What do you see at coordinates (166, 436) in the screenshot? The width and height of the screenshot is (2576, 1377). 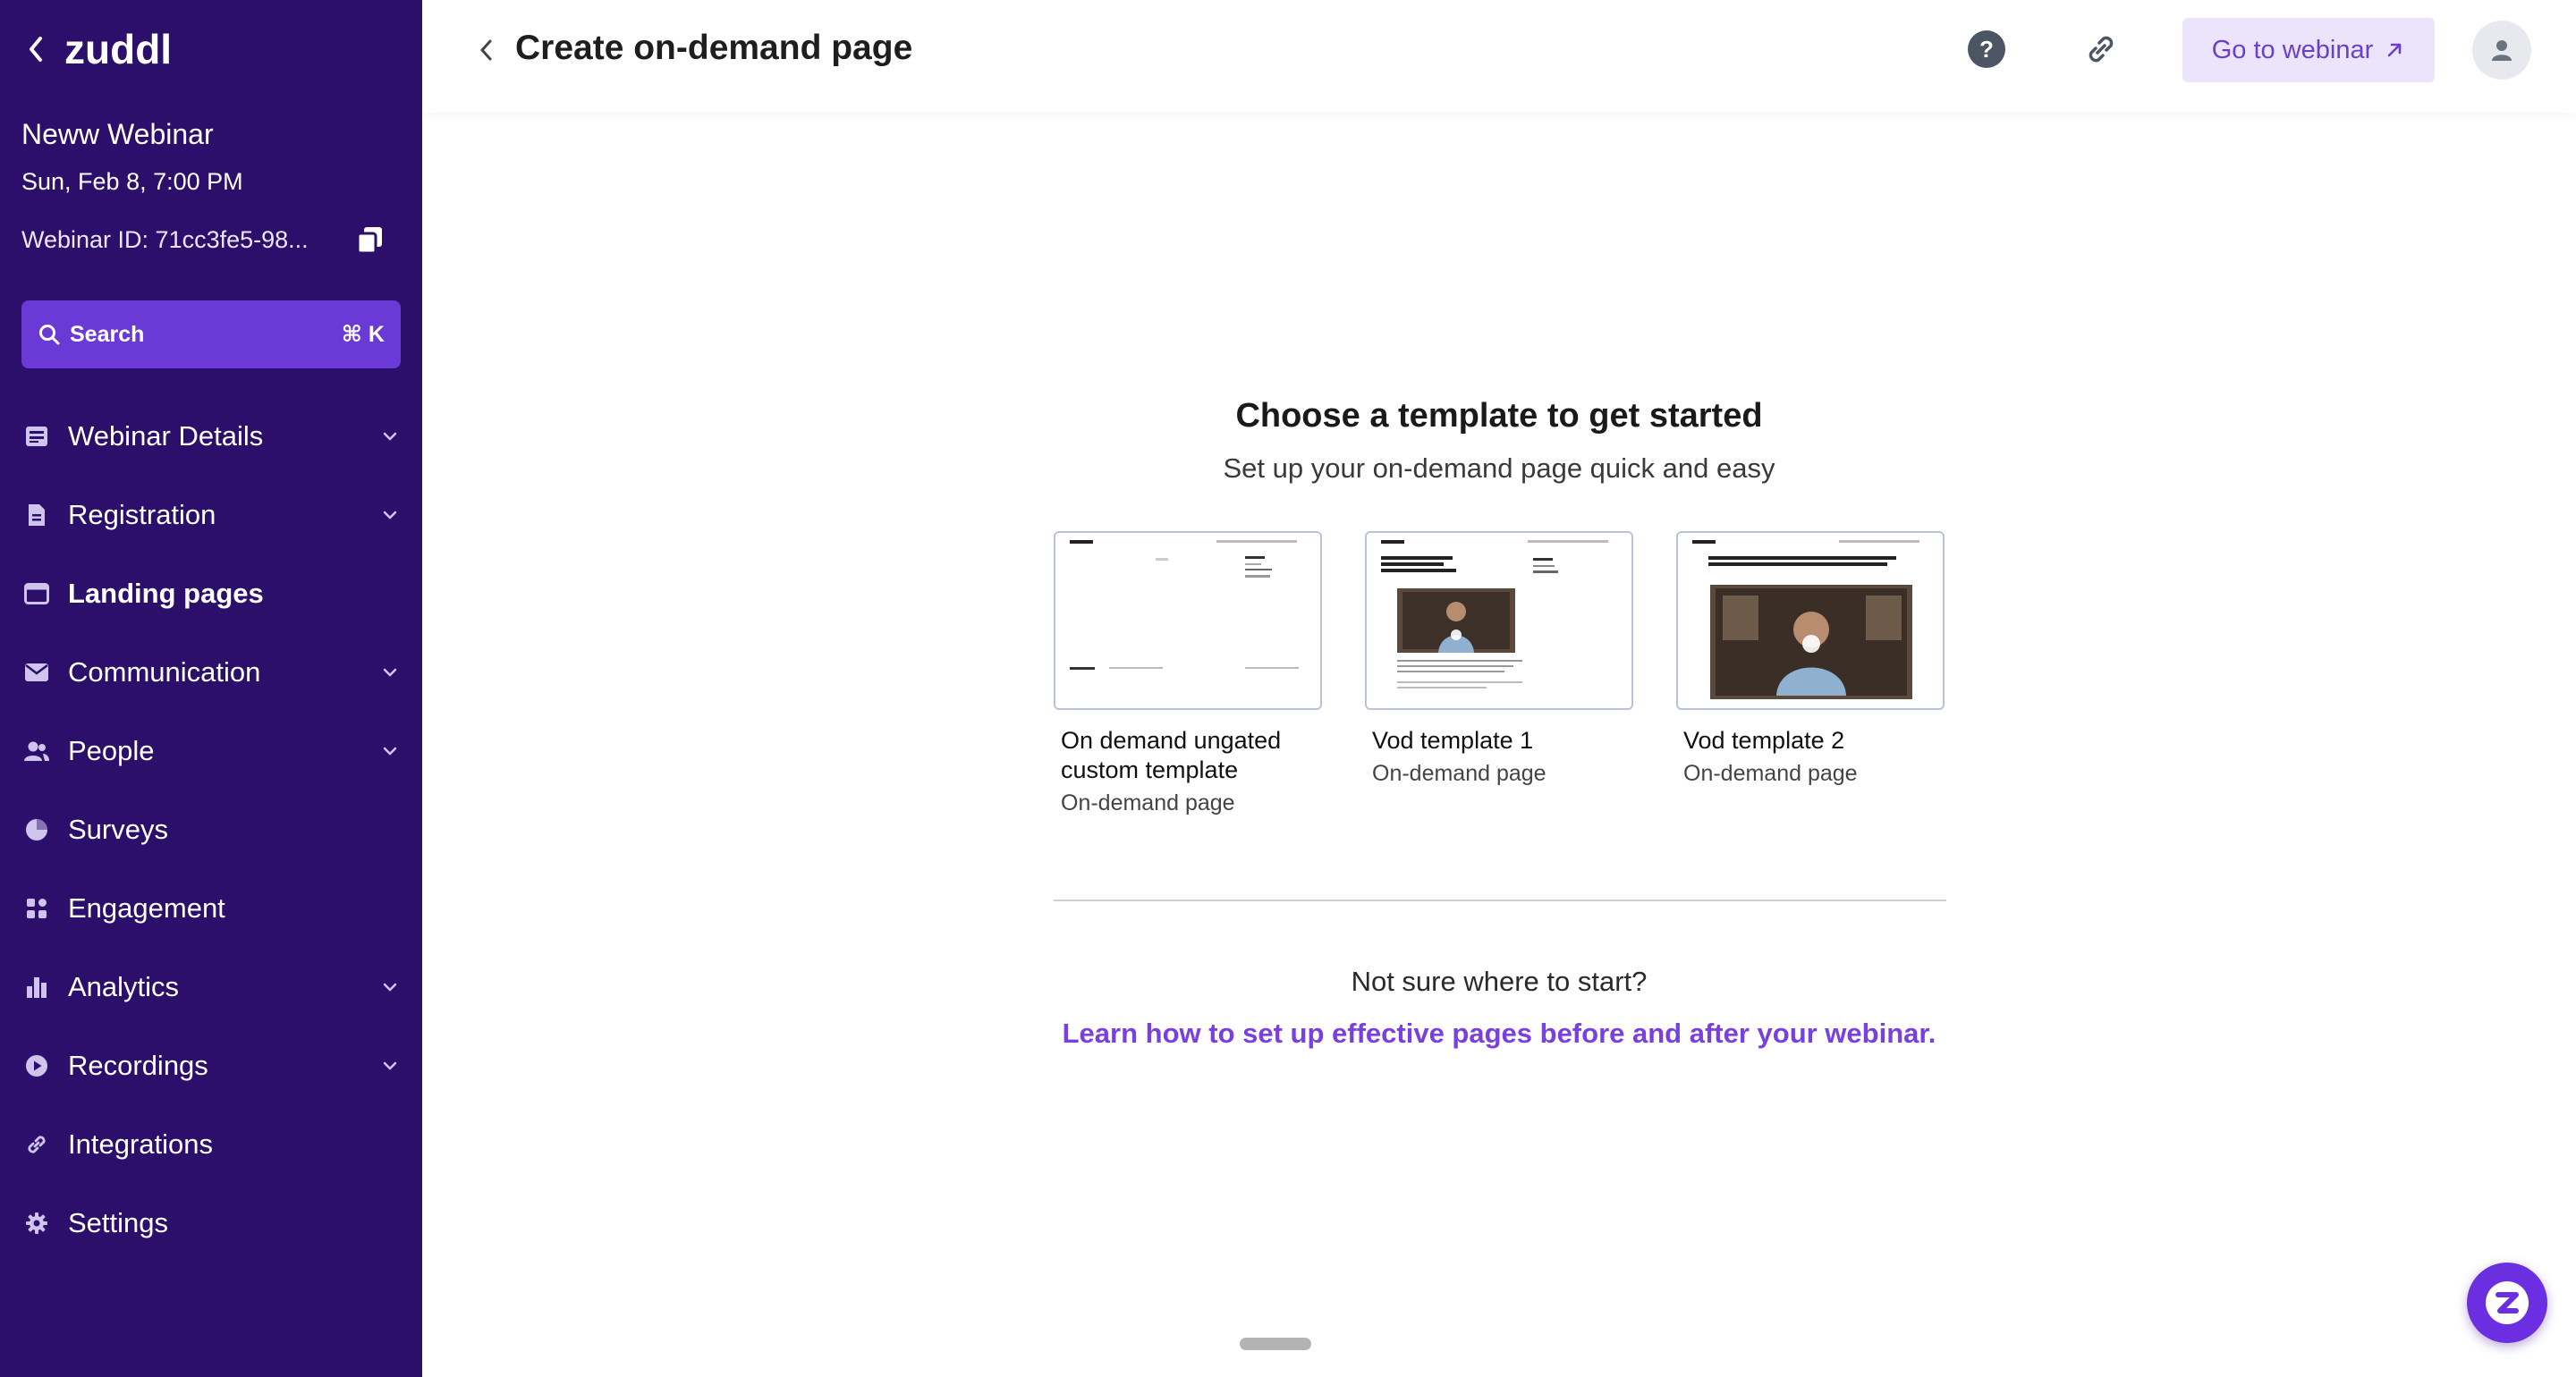 I see `sidebar-item-label: Webinar Details` at bounding box center [166, 436].